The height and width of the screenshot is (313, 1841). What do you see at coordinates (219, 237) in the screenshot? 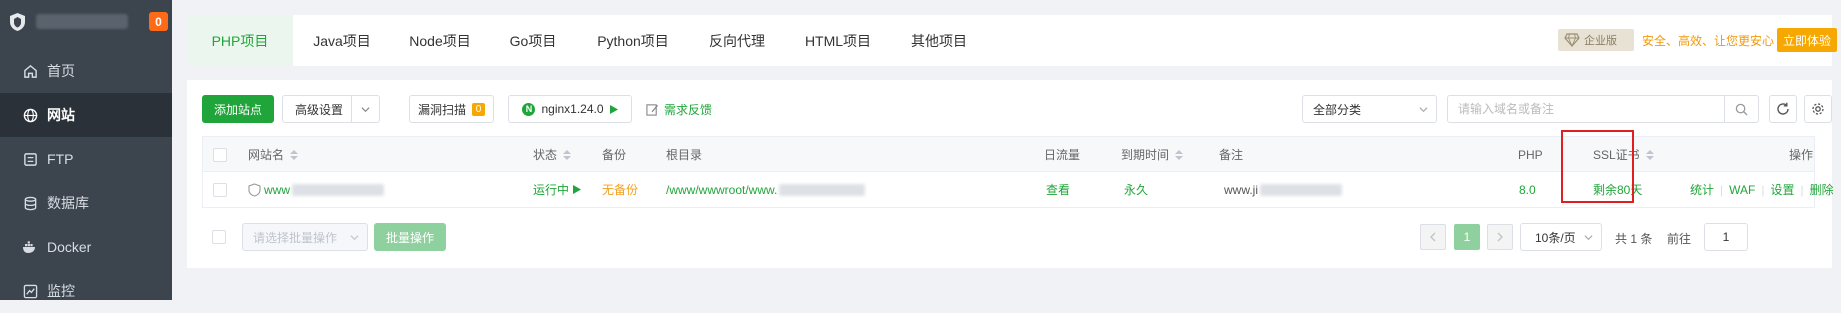
I see `footer-checkbox` at bounding box center [219, 237].